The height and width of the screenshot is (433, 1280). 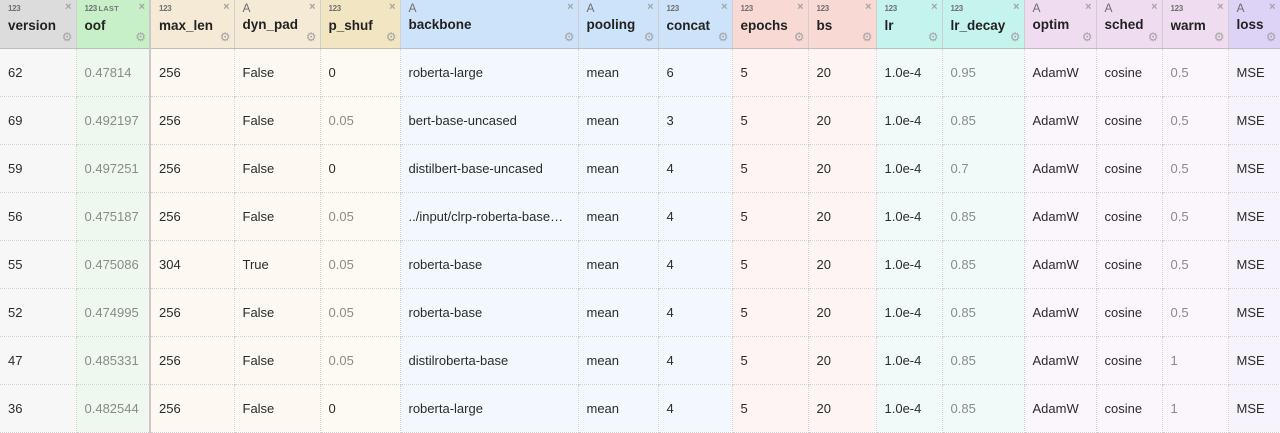 I want to click on cell-oof: 0.47814, so click(x=113, y=72).